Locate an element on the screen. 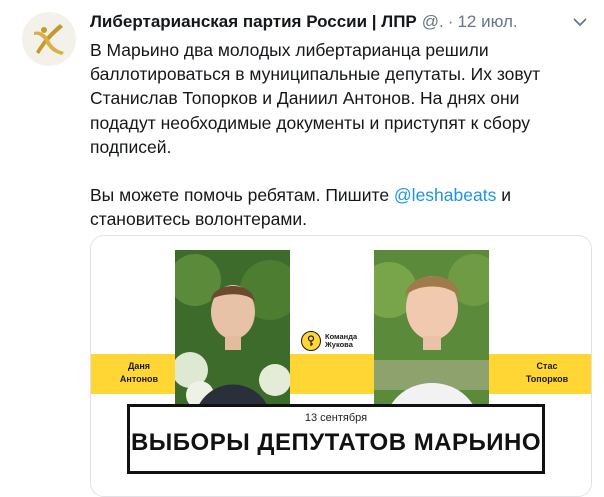  candidate-first-name: Стас is located at coordinates (547, 366).